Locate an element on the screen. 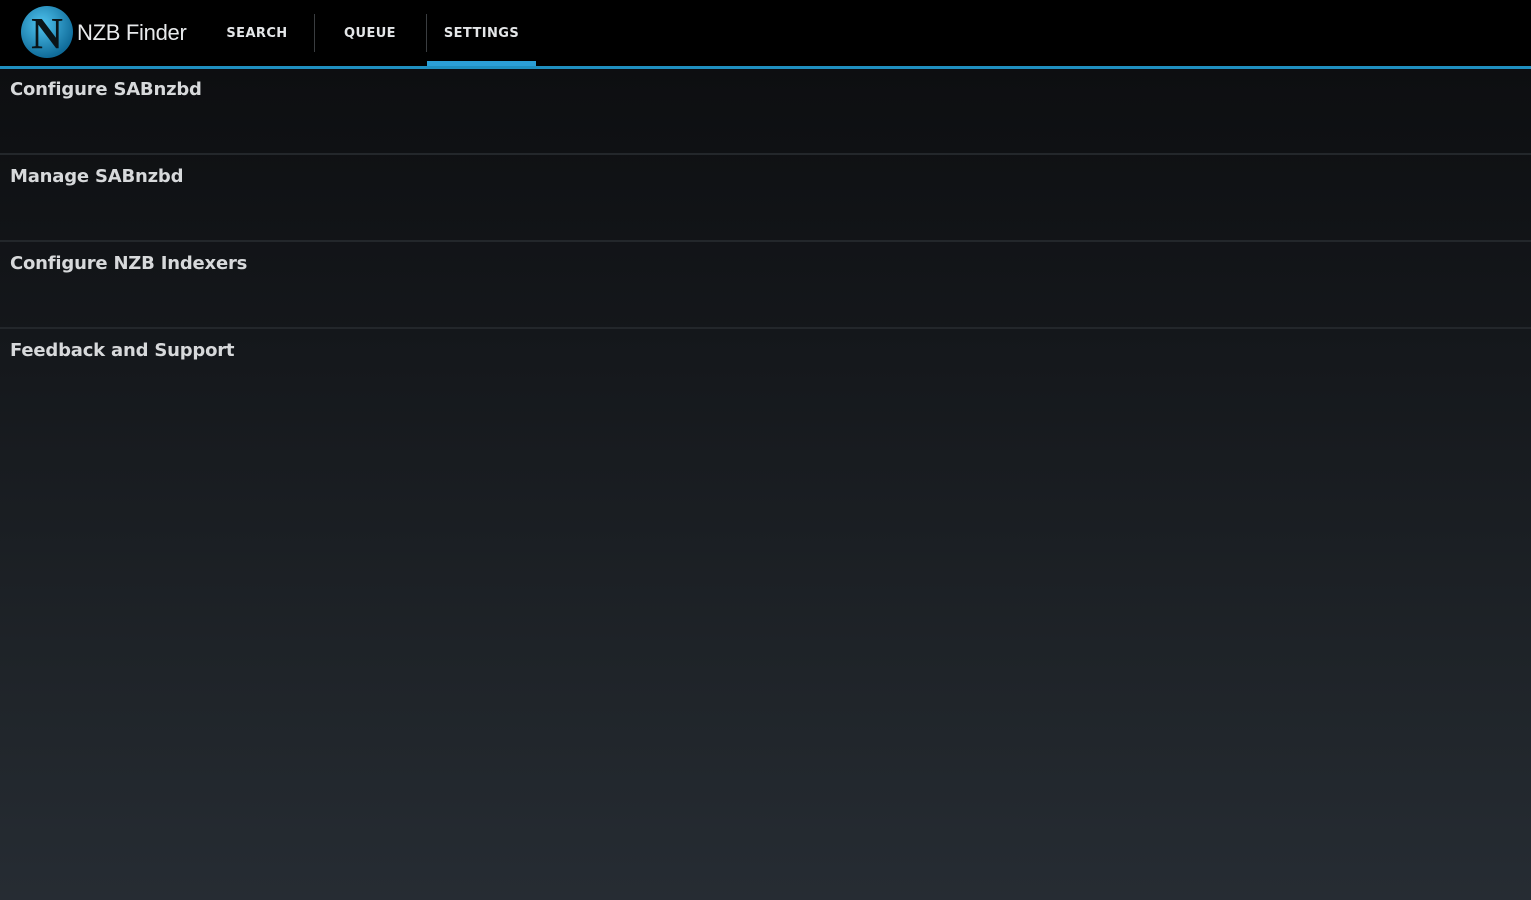 The height and width of the screenshot is (900, 1531). pref-item-label: Configure SABnzbd is located at coordinates (106, 89).